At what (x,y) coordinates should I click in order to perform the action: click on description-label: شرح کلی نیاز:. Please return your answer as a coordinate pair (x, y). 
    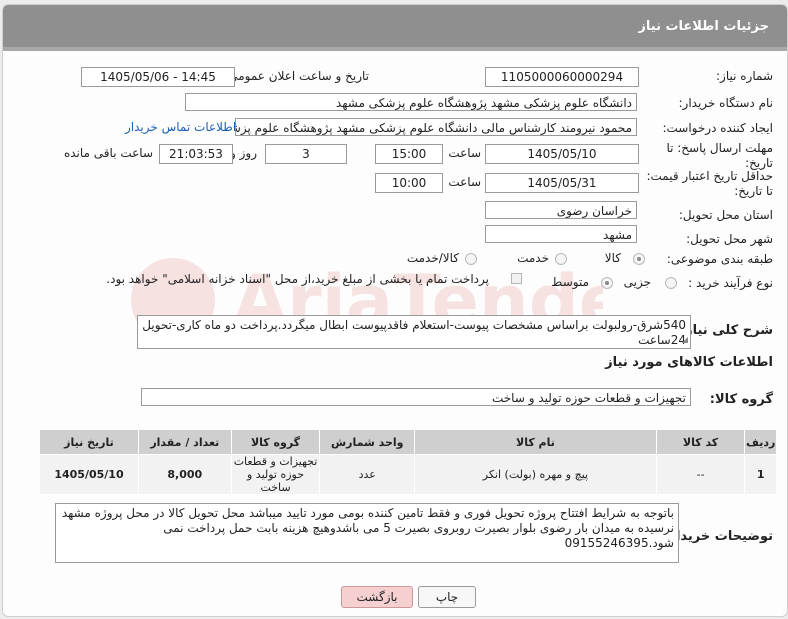
    Looking at the image, I should click on (726, 330).